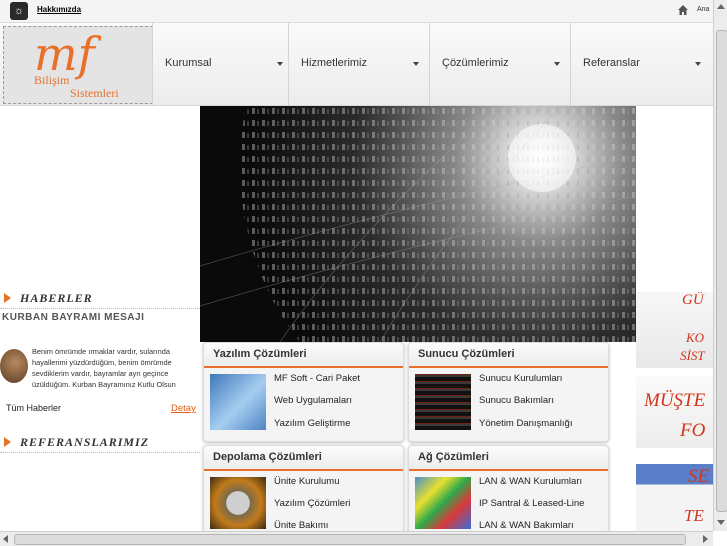  I want to click on banner-text: KO, so click(695, 337).